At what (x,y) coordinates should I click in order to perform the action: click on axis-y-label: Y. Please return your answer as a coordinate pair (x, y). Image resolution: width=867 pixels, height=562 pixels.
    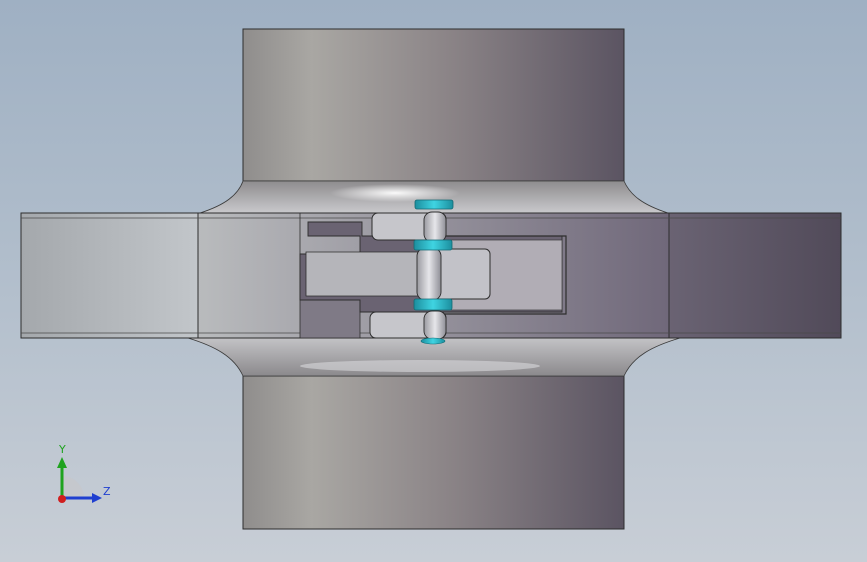
    Looking at the image, I should click on (62, 449).